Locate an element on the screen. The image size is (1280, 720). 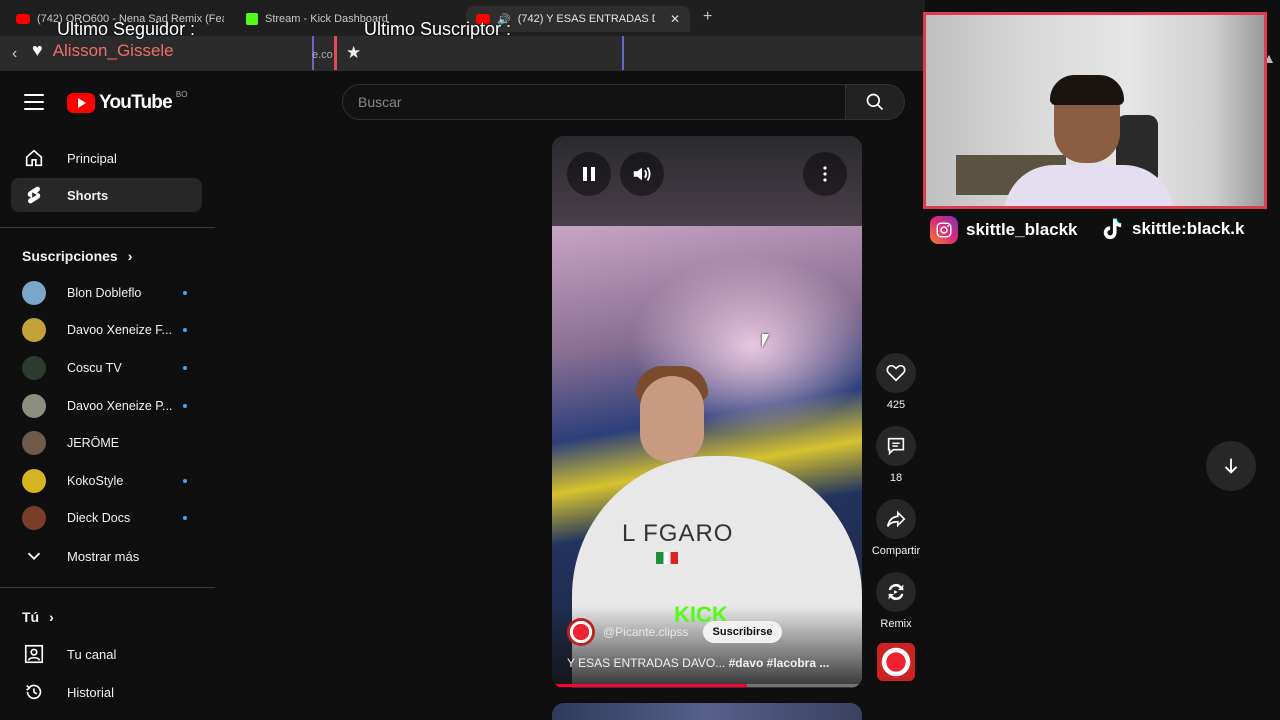
show-more-button: Mostrar más is located at coordinates (106, 556).